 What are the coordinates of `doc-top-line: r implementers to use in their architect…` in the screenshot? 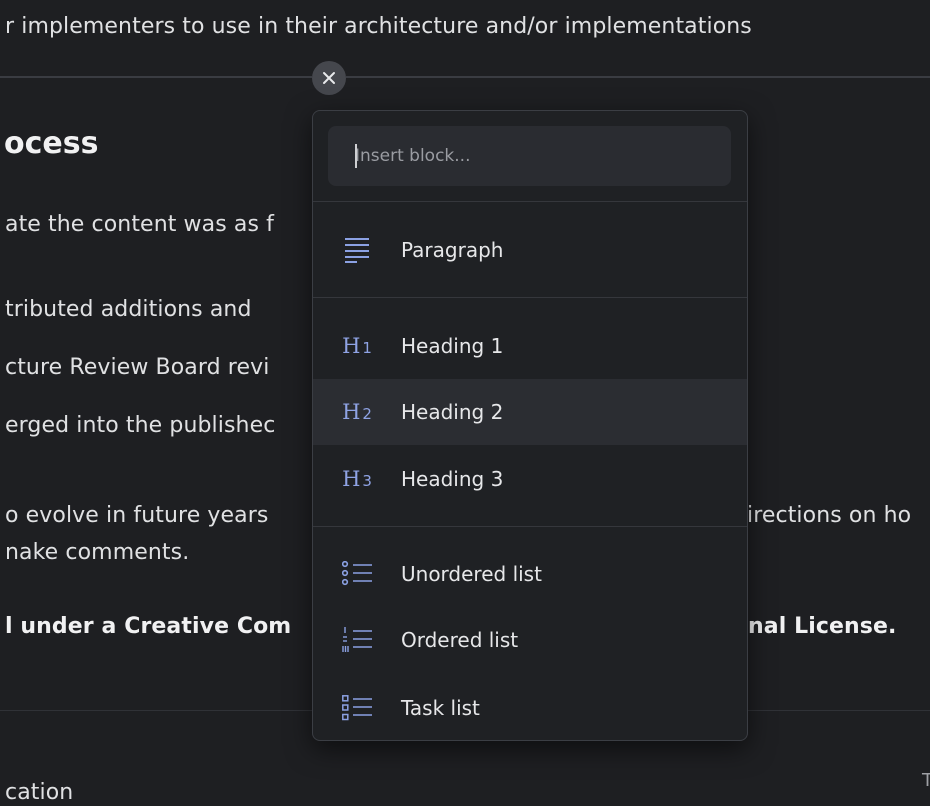 It's located at (378, 26).